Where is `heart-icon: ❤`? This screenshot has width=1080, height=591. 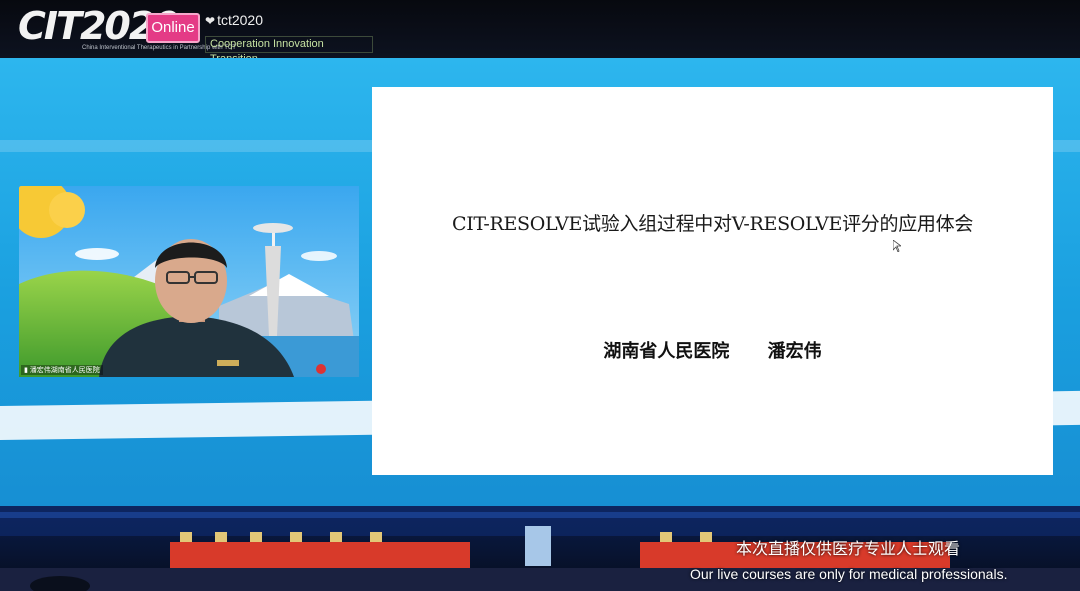
heart-icon: ❤ is located at coordinates (210, 21).